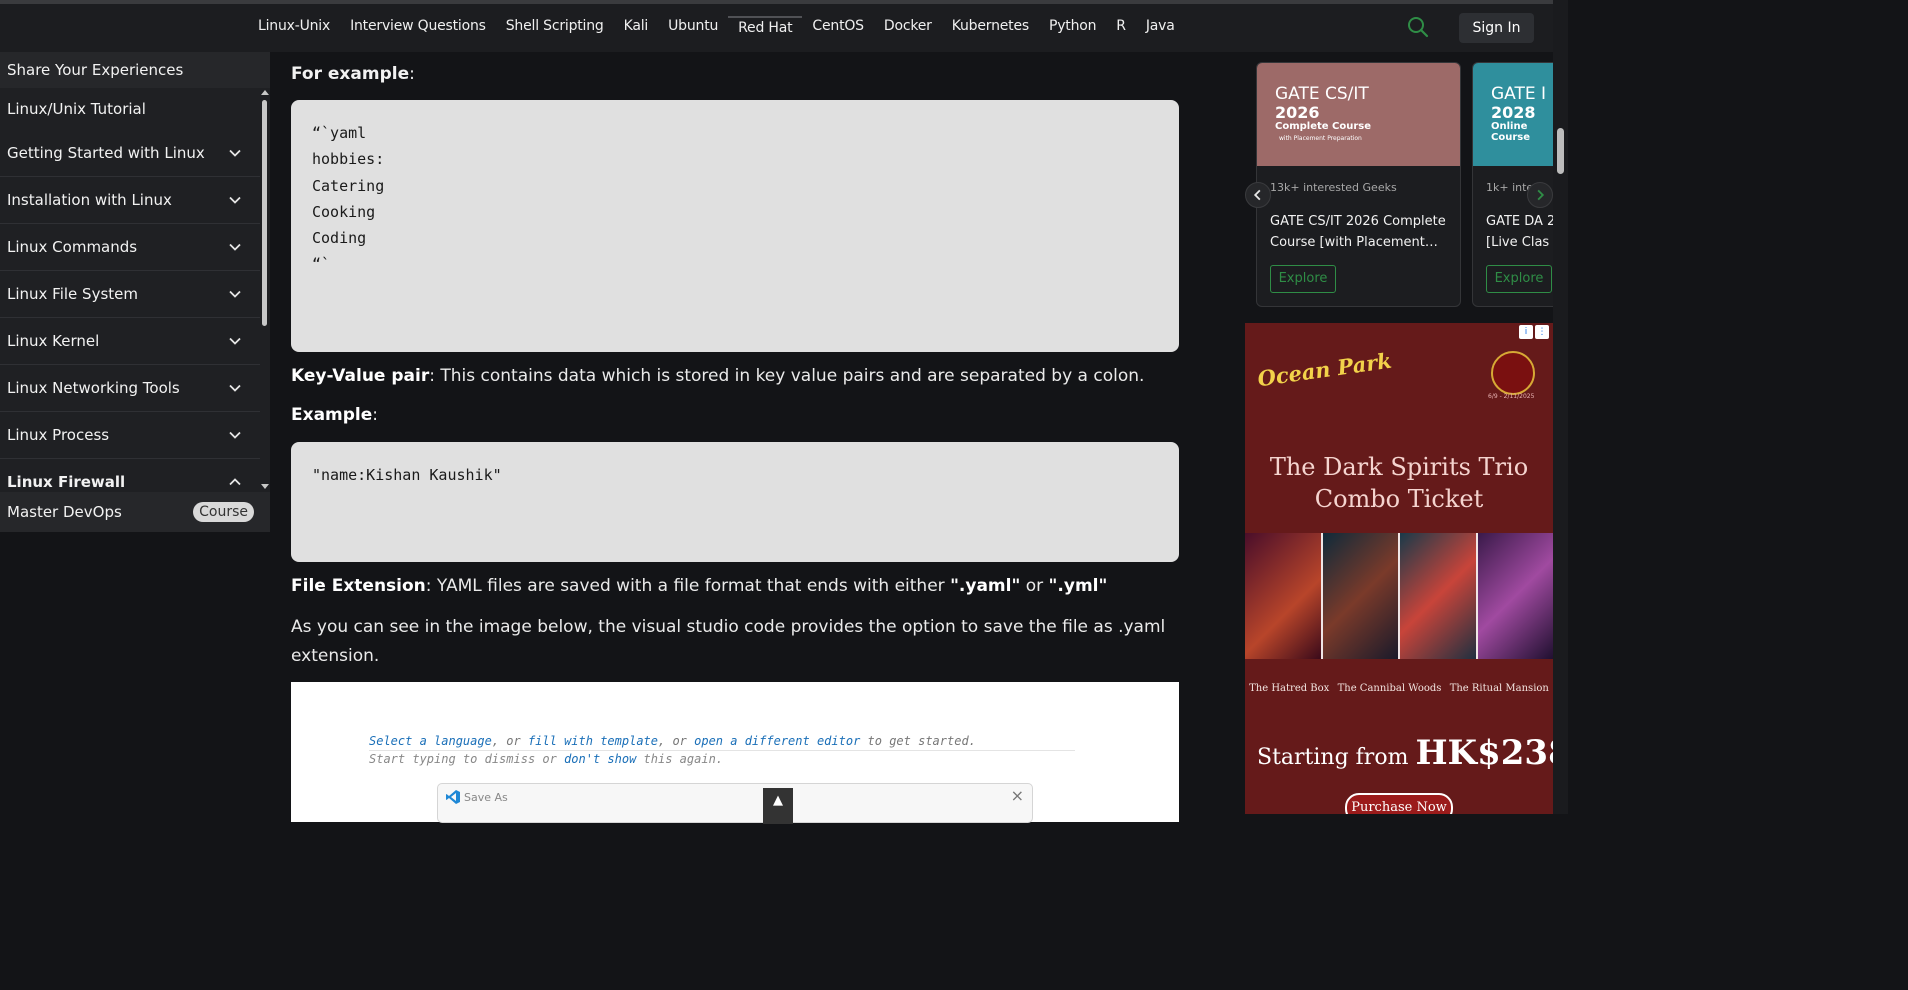  What do you see at coordinates (636, 27) in the screenshot?
I see `nav-link-kali: Kali` at bounding box center [636, 27].